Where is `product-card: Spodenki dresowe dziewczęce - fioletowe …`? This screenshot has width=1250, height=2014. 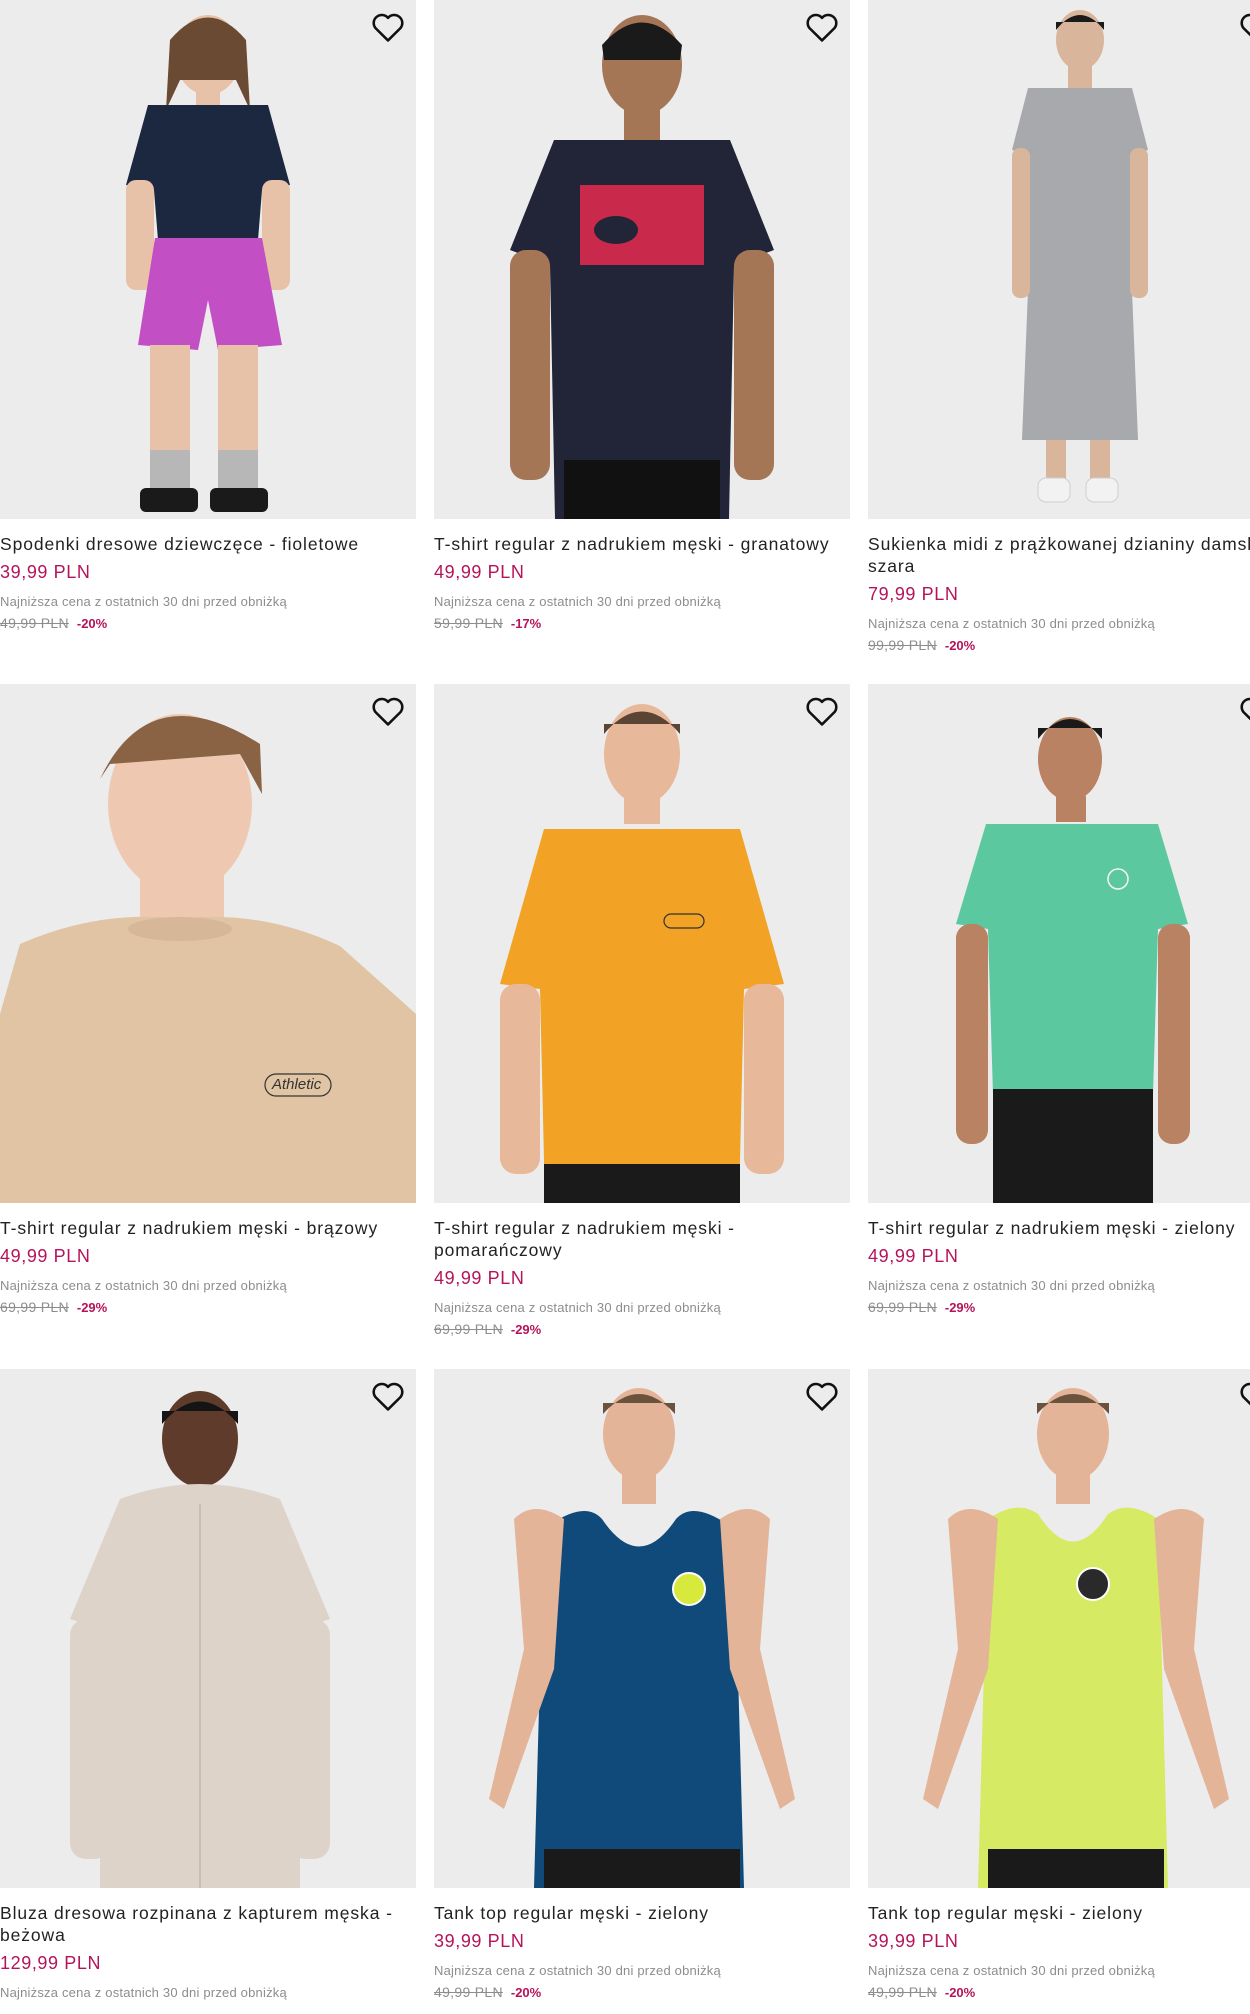
product-card: Spodenki dresowe dziewczęce - fioletowe … is located at coordinates (208, 315).